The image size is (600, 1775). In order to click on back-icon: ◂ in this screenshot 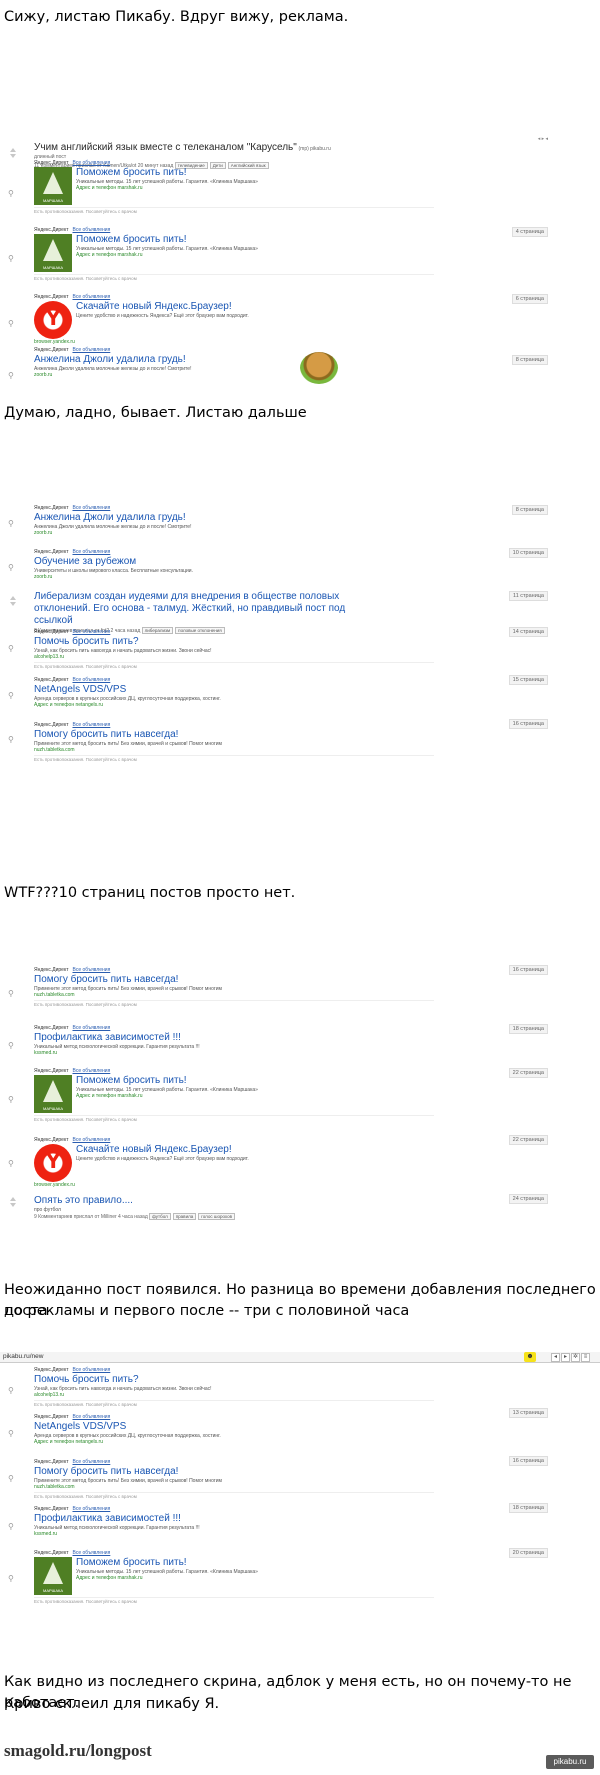, I will do `click(555, 1357)`.